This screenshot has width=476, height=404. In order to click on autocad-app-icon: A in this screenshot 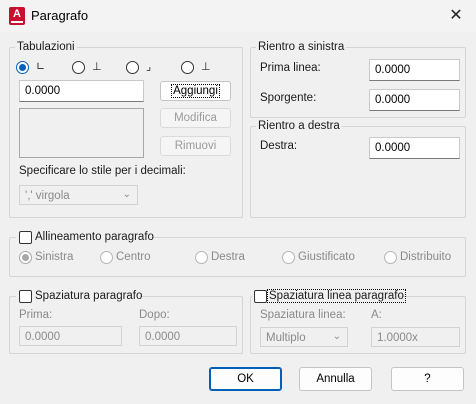, I will do `click(17, 16)`.